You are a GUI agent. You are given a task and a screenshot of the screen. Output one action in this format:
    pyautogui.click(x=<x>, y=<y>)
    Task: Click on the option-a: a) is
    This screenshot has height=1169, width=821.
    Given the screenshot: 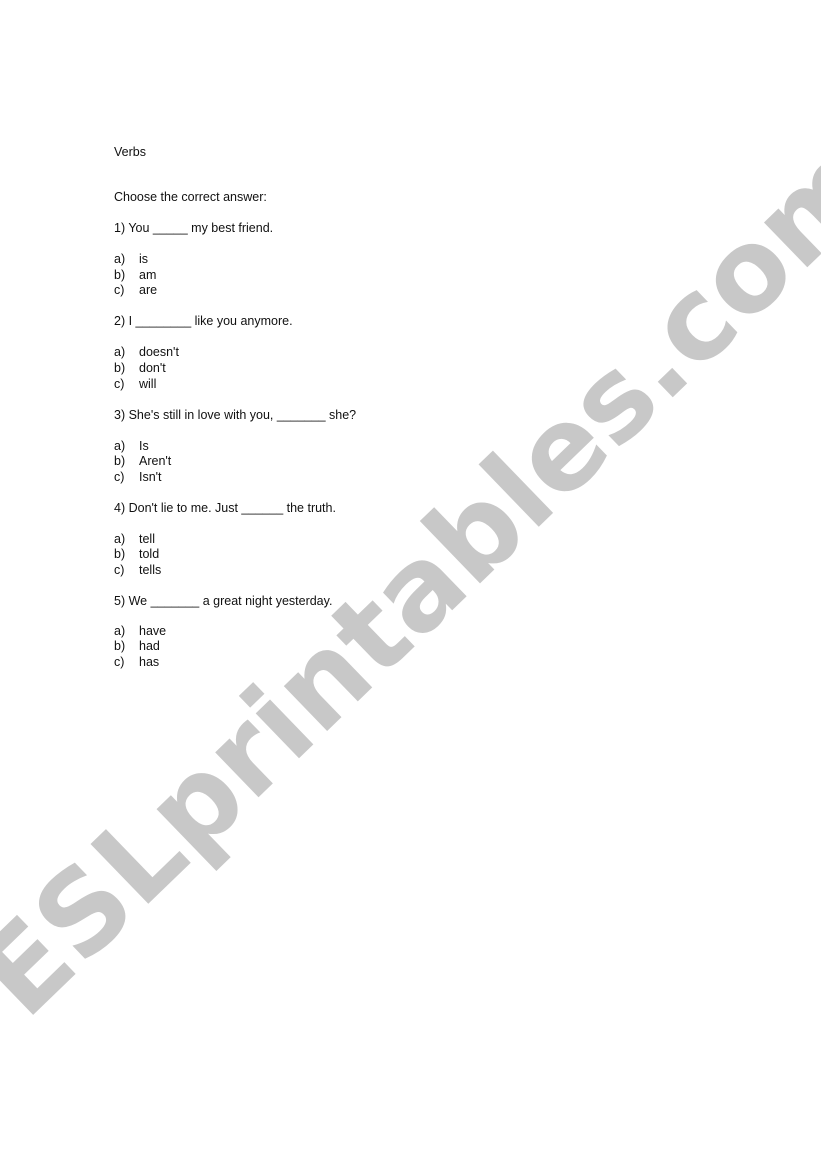 What is the action you would take?
    pyautogui.click(x=131, y=259)
    